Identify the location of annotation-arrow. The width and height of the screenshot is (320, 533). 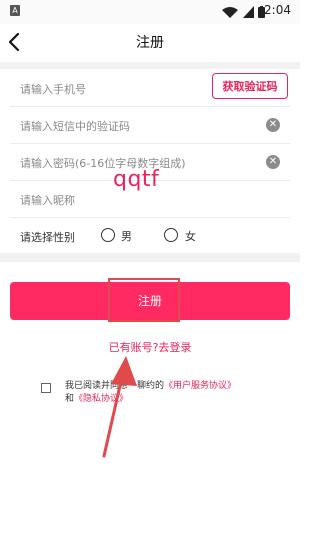
(119, 407).